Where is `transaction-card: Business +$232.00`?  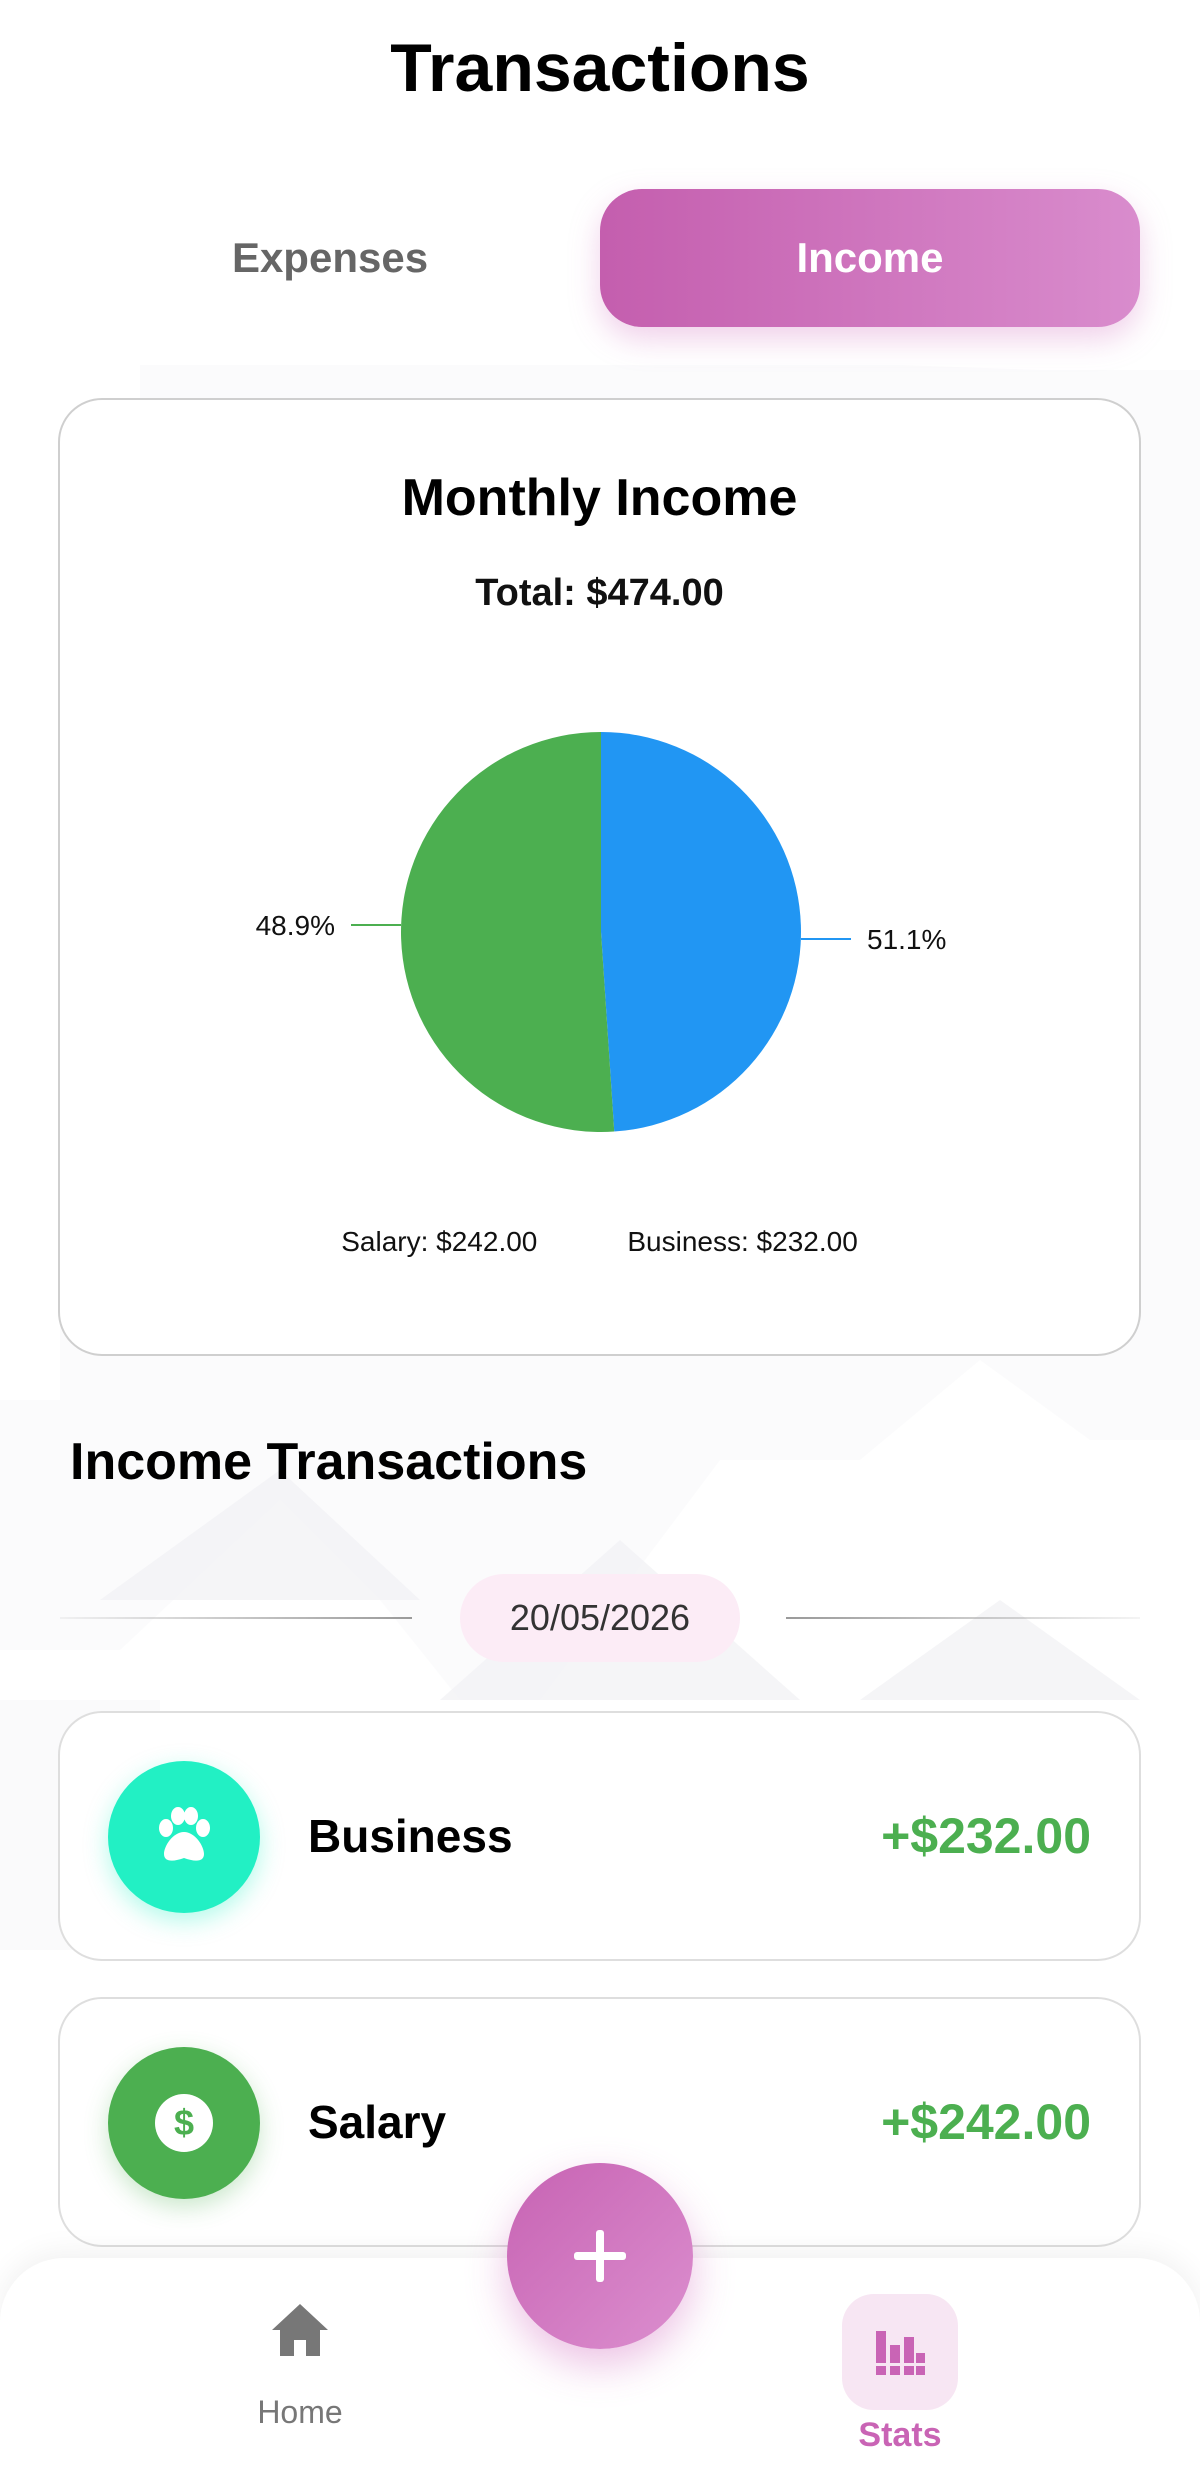
transaction-card: Business +$232.00 is located at coordinates (599, 1836).